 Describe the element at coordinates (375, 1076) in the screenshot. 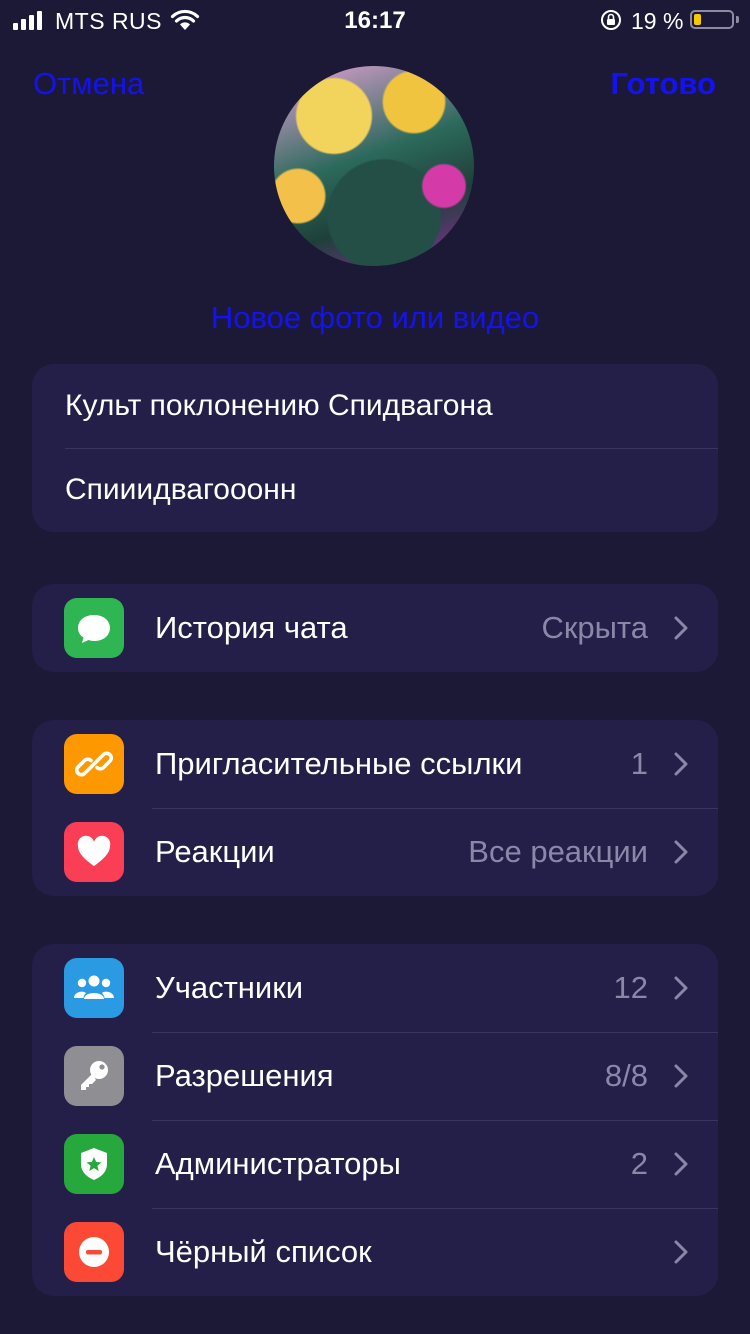

I see `permissions-row: Разрешения 8/8` at that location.